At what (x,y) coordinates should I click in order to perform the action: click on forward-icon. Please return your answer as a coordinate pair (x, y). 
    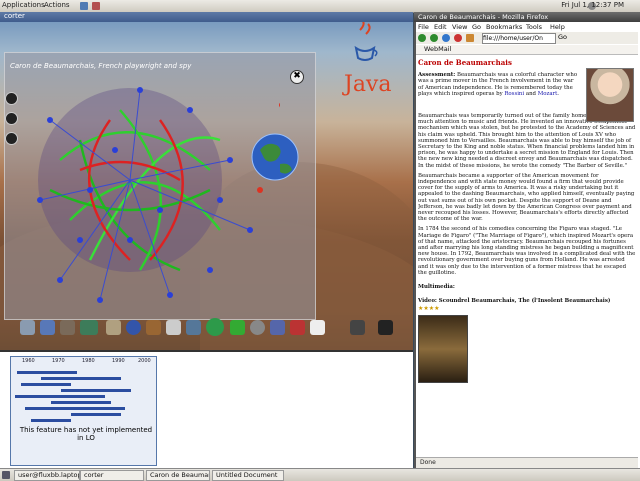
    Looking at the image, I should click on (434, 38).